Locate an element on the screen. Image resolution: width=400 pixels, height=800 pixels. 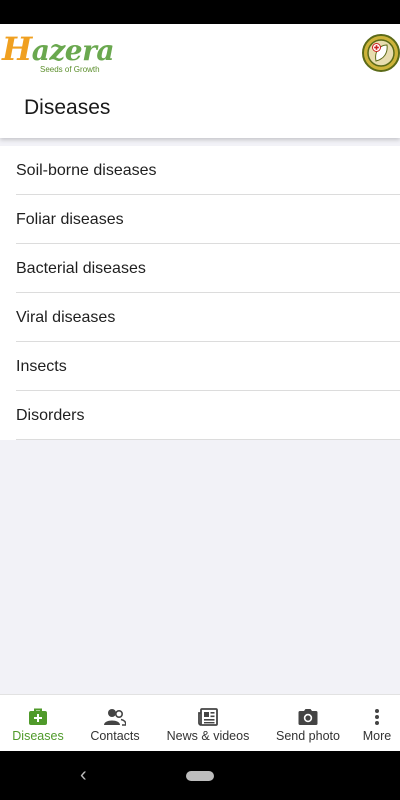
nav-tab-label: Contacts is located at coordinates (115, 736).